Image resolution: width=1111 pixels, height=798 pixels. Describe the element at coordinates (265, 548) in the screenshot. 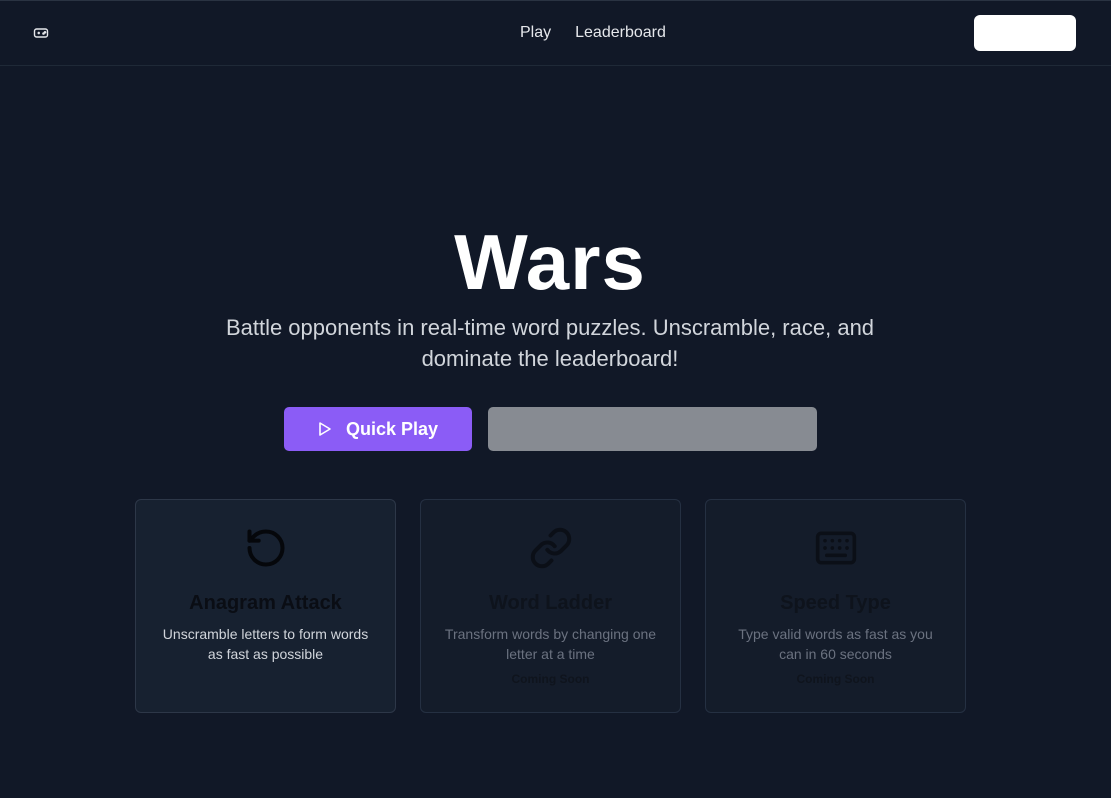

I see `rotate-ccw-icon` at that location.